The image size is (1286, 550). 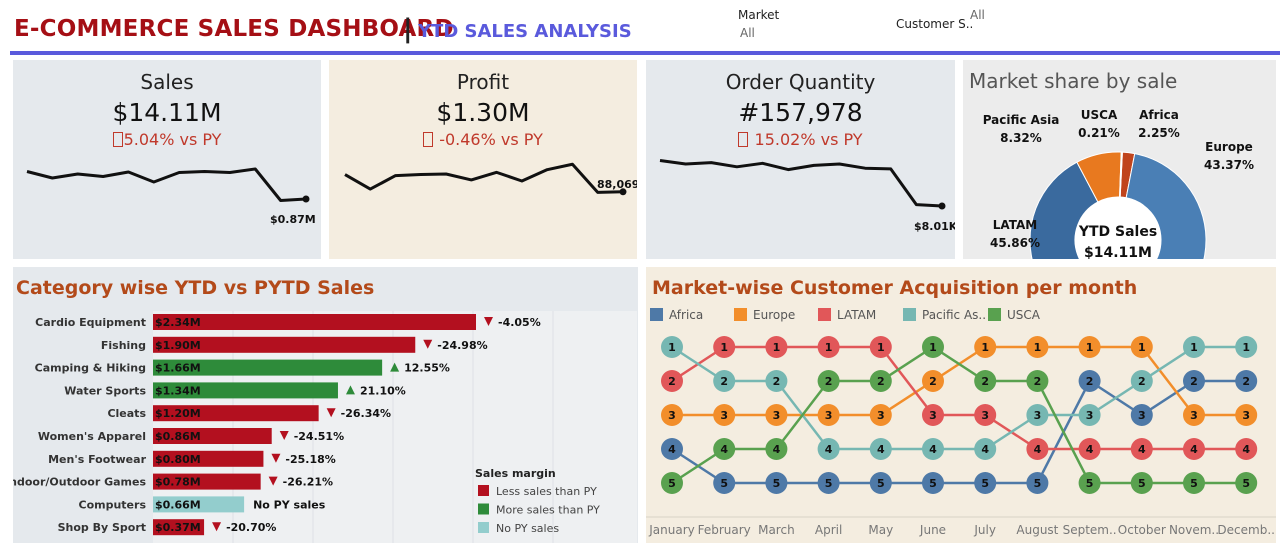 What do you see at coordinates (319, 436) in the screenshot?
I see `category-change: -24.51%` at bounding box center [319, 436].